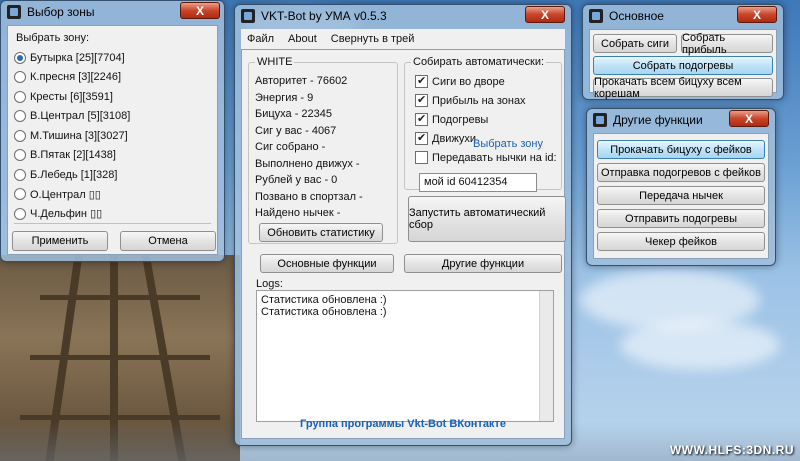  Describe the element at coordinates (114, 195) in the screenshot. I see `zone-option: О.Централ ▯▯` at that location.